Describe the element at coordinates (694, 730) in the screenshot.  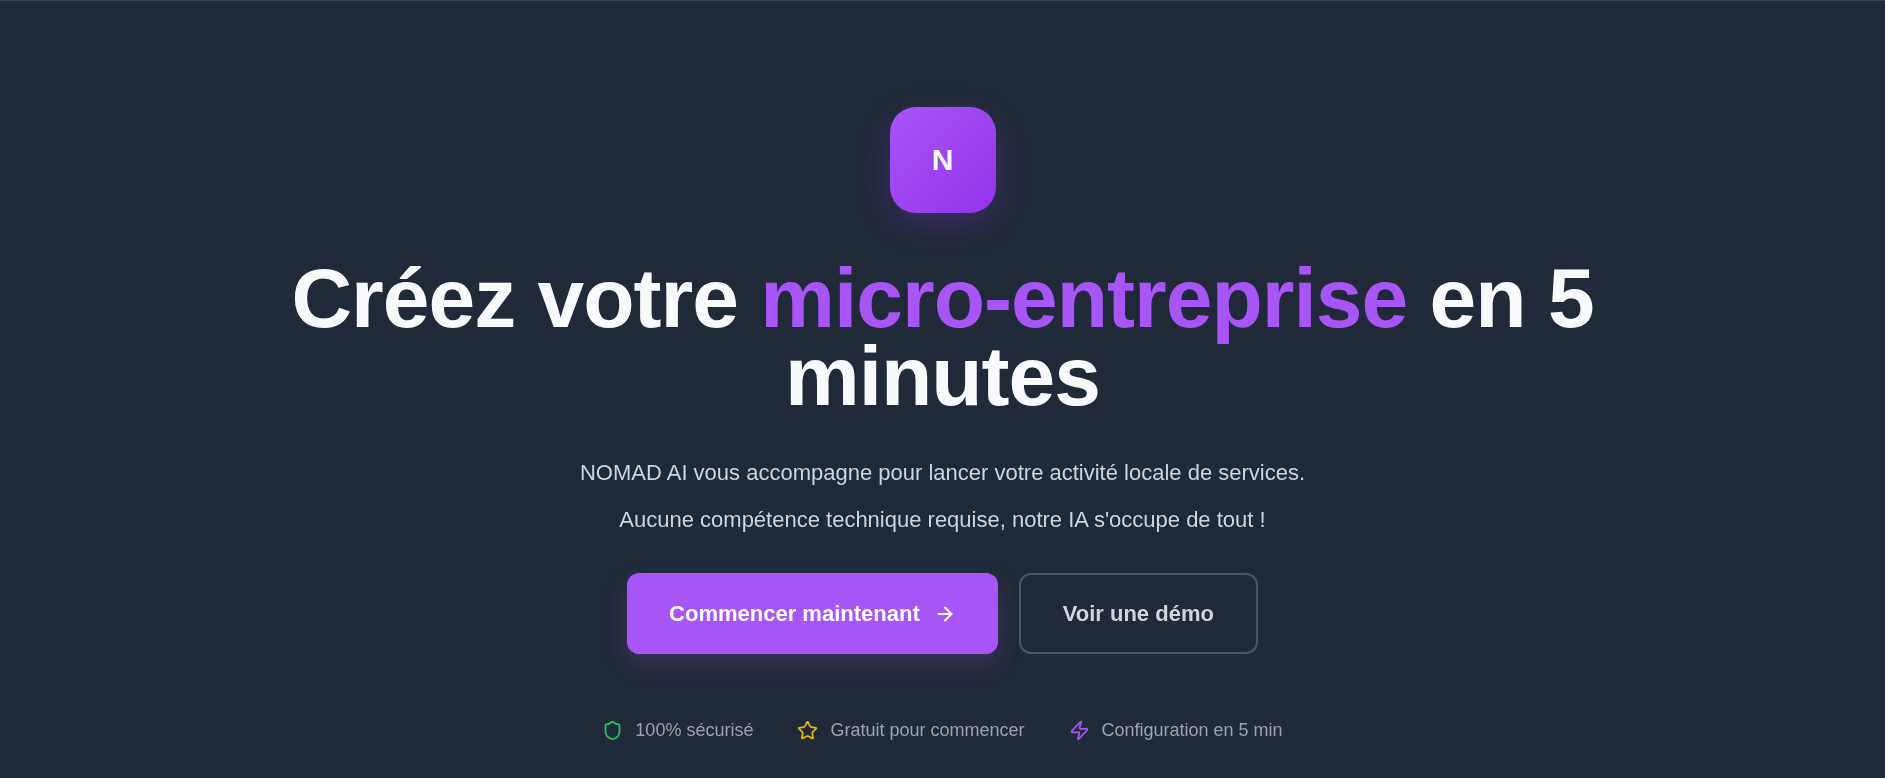
I see `feature-label: 100% sécurisé` at that location.